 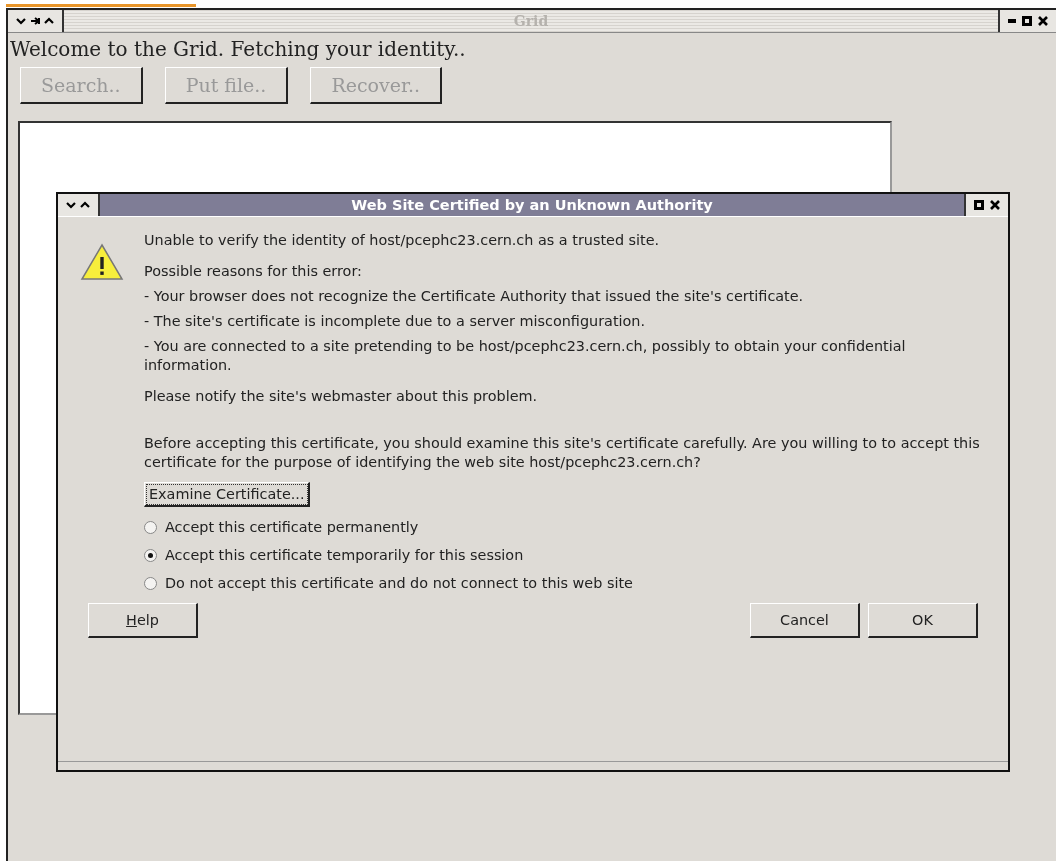 I want to click on window-title: Grid, so click(x=531, y=21).